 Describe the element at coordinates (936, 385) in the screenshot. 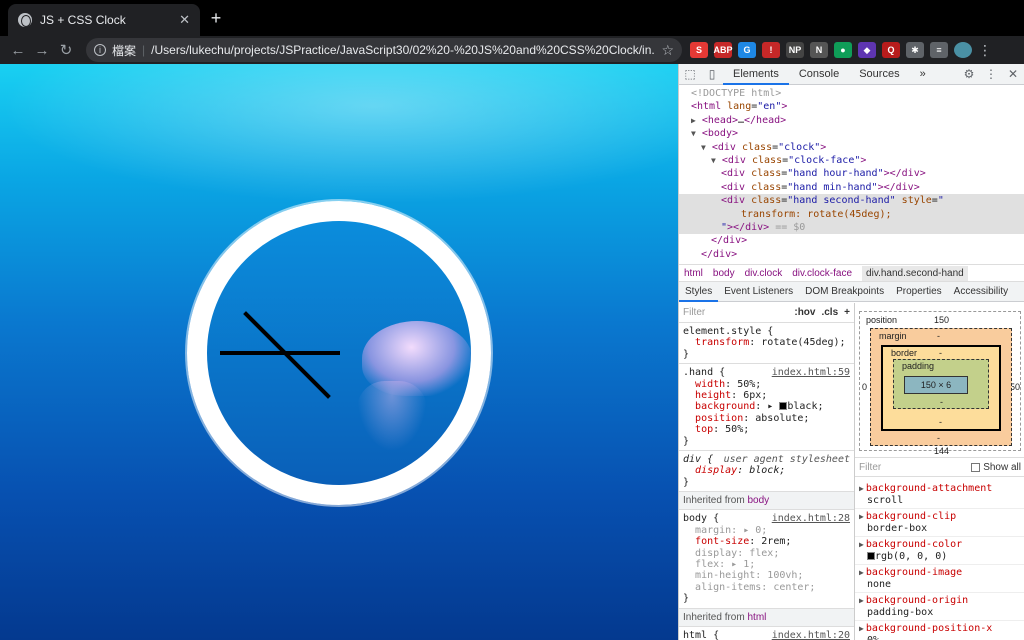

I see `content-box: 150 × 6` at that location.